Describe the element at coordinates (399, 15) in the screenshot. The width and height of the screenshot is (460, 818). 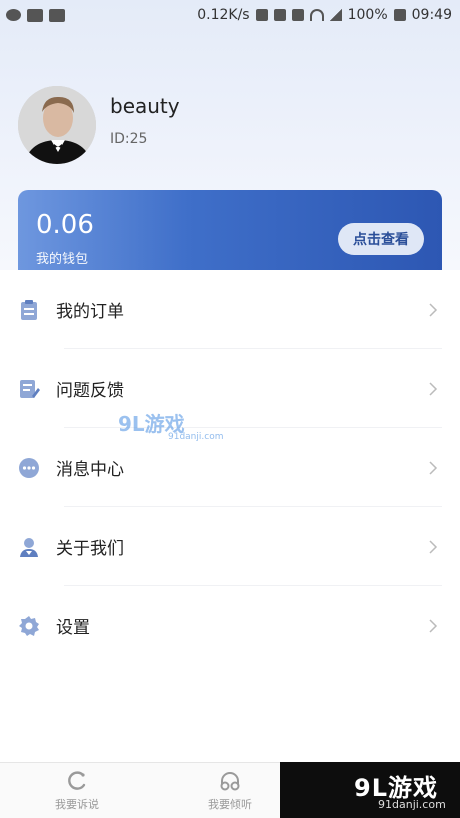
I see `battery-icon` at that location.